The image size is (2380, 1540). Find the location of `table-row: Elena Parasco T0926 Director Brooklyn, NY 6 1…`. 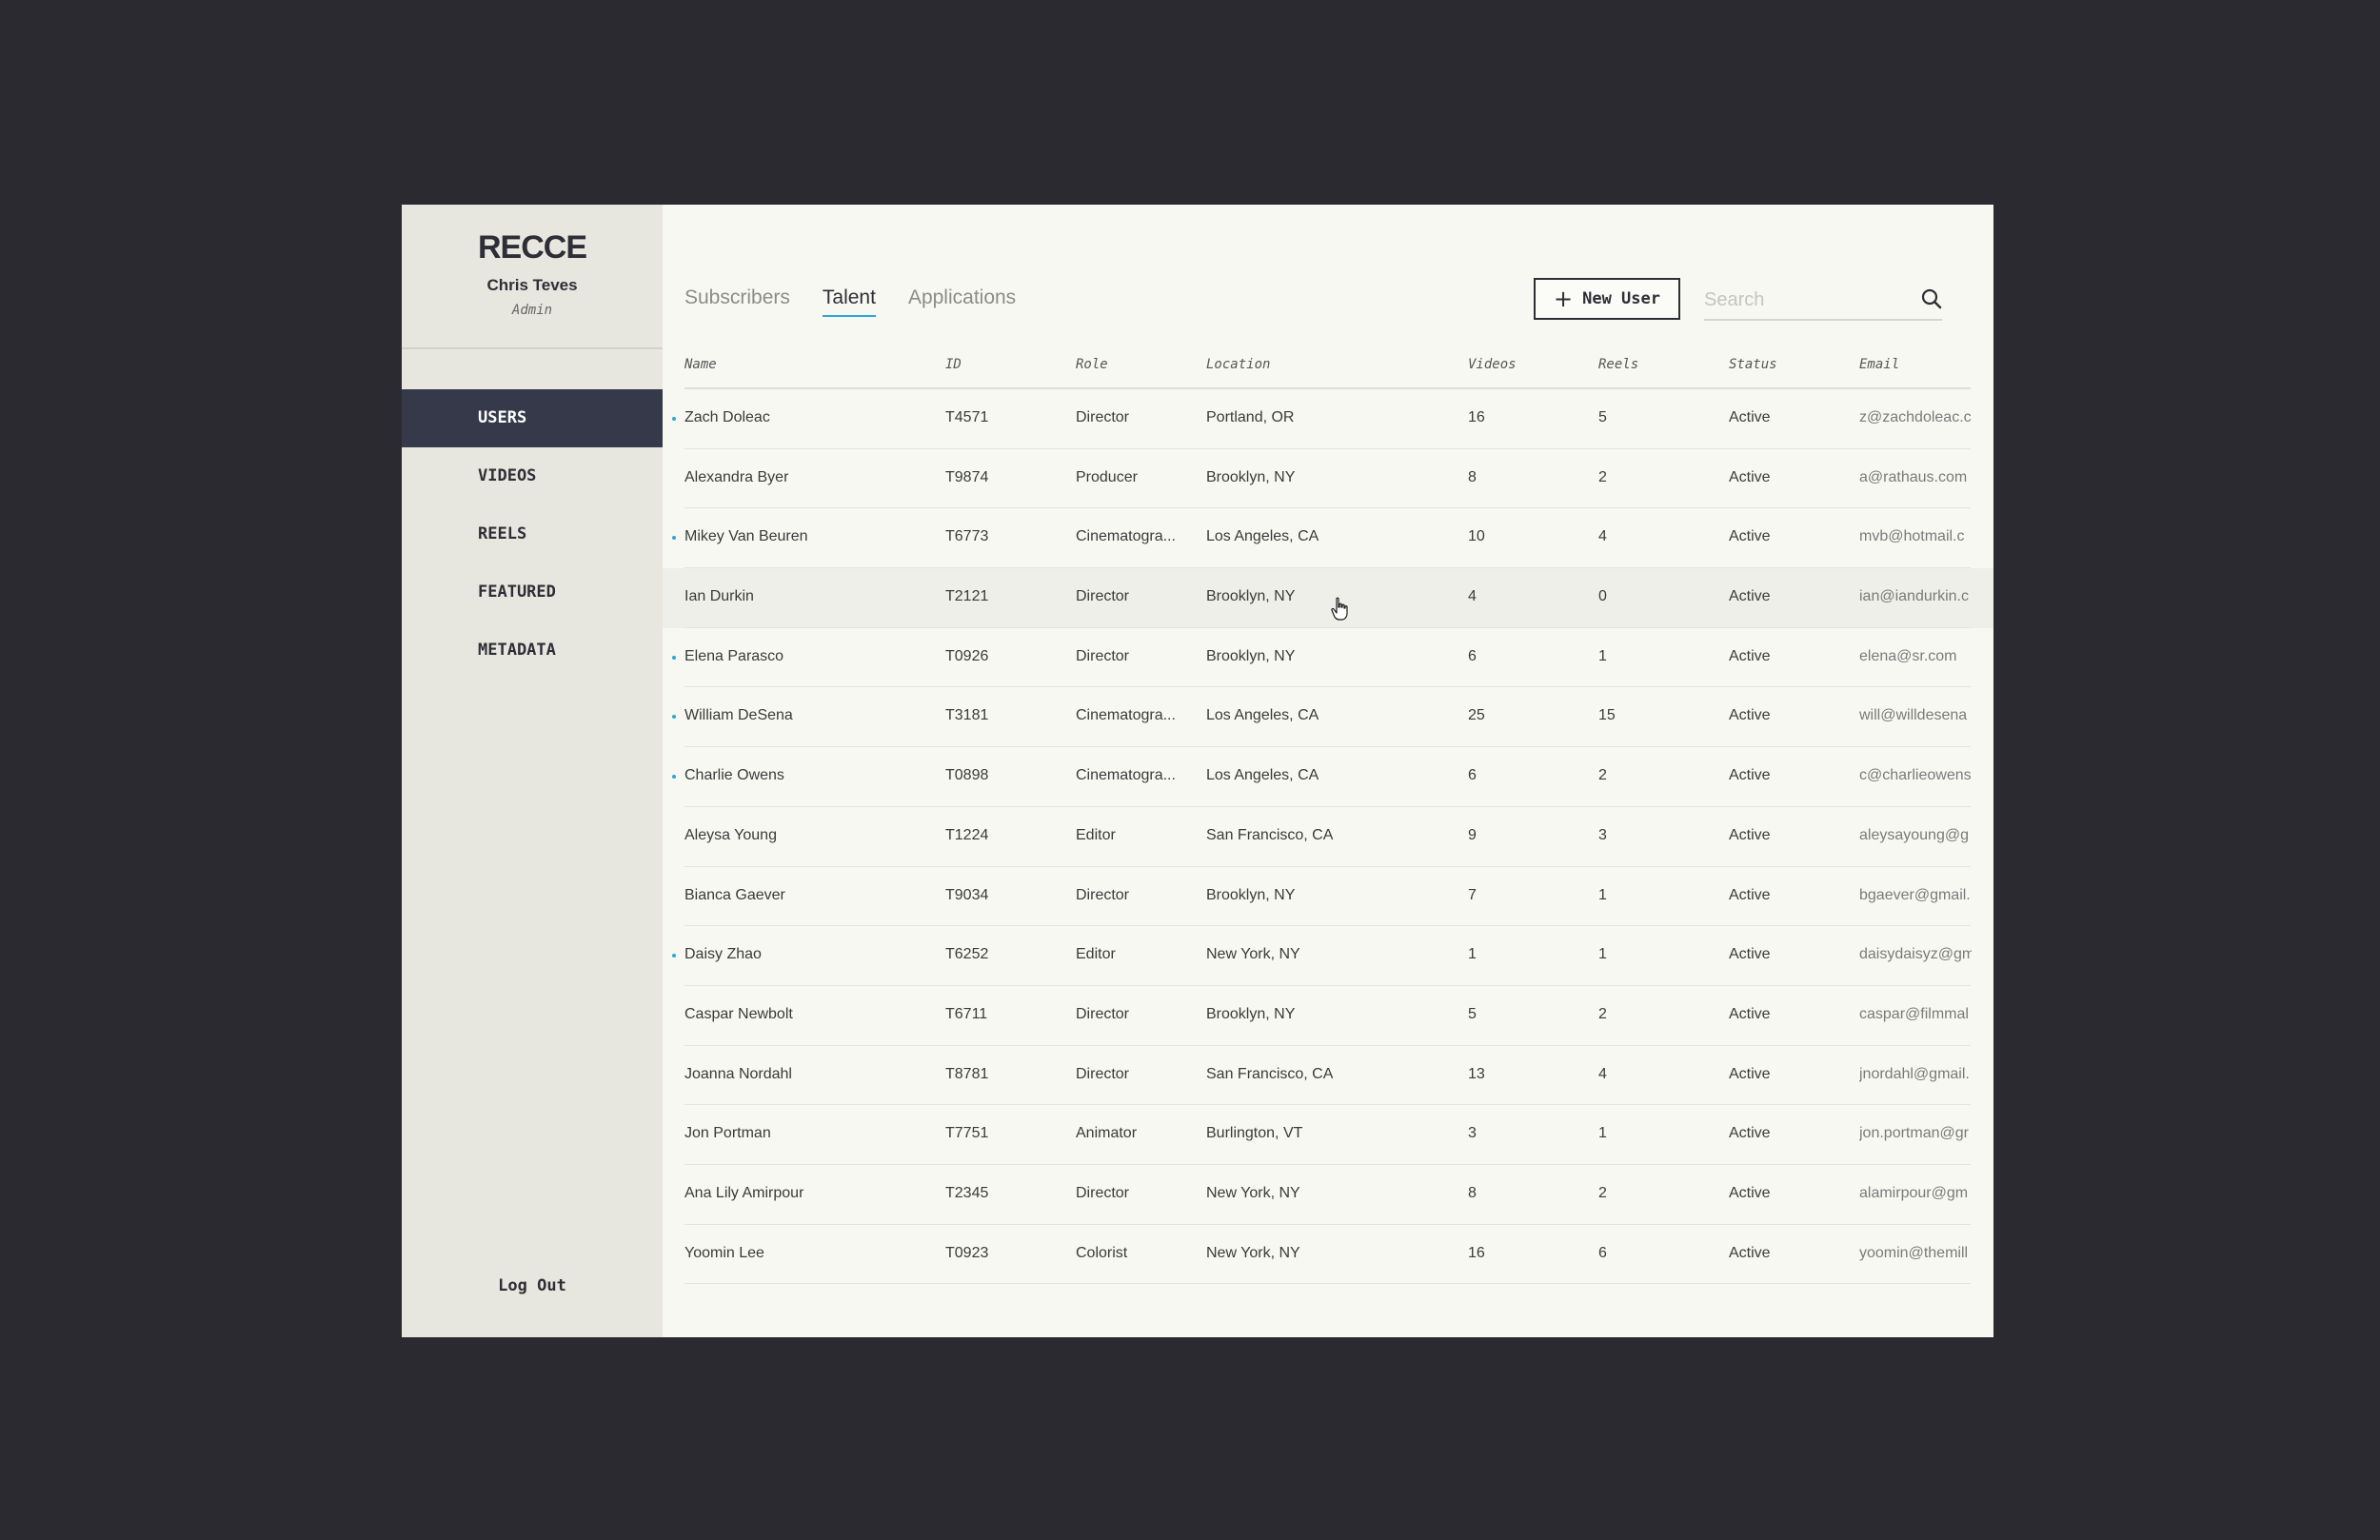

table-row: Elena Parasco T0926 Director Brooklyn, NY 6 1… is located at coordinates (1328, 658).